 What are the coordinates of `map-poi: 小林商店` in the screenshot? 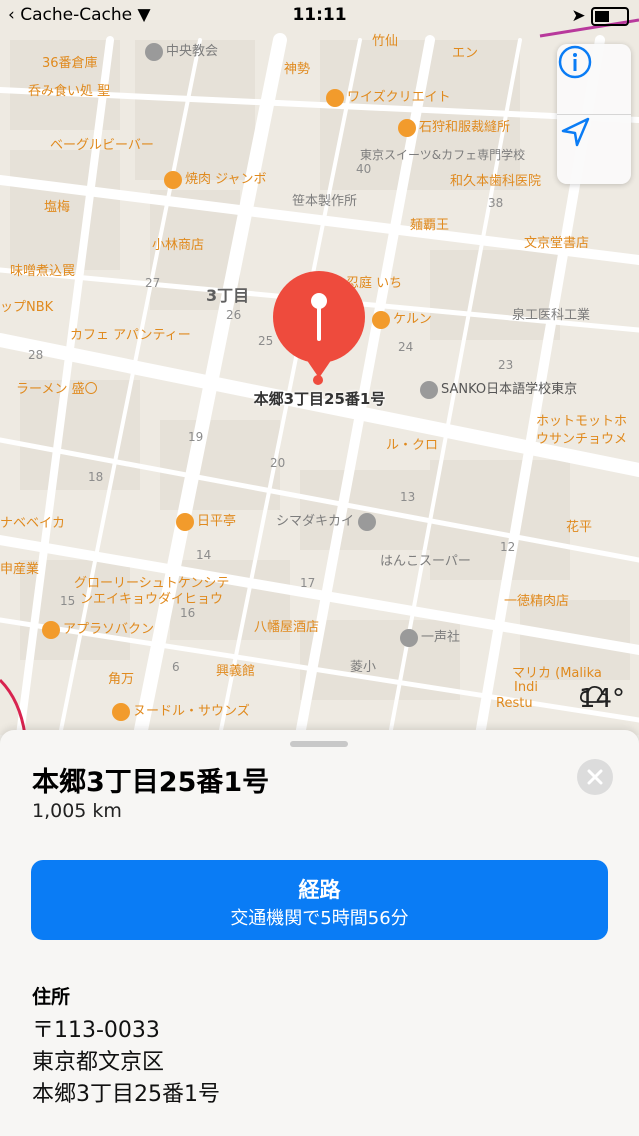 It's located at (178, 243).